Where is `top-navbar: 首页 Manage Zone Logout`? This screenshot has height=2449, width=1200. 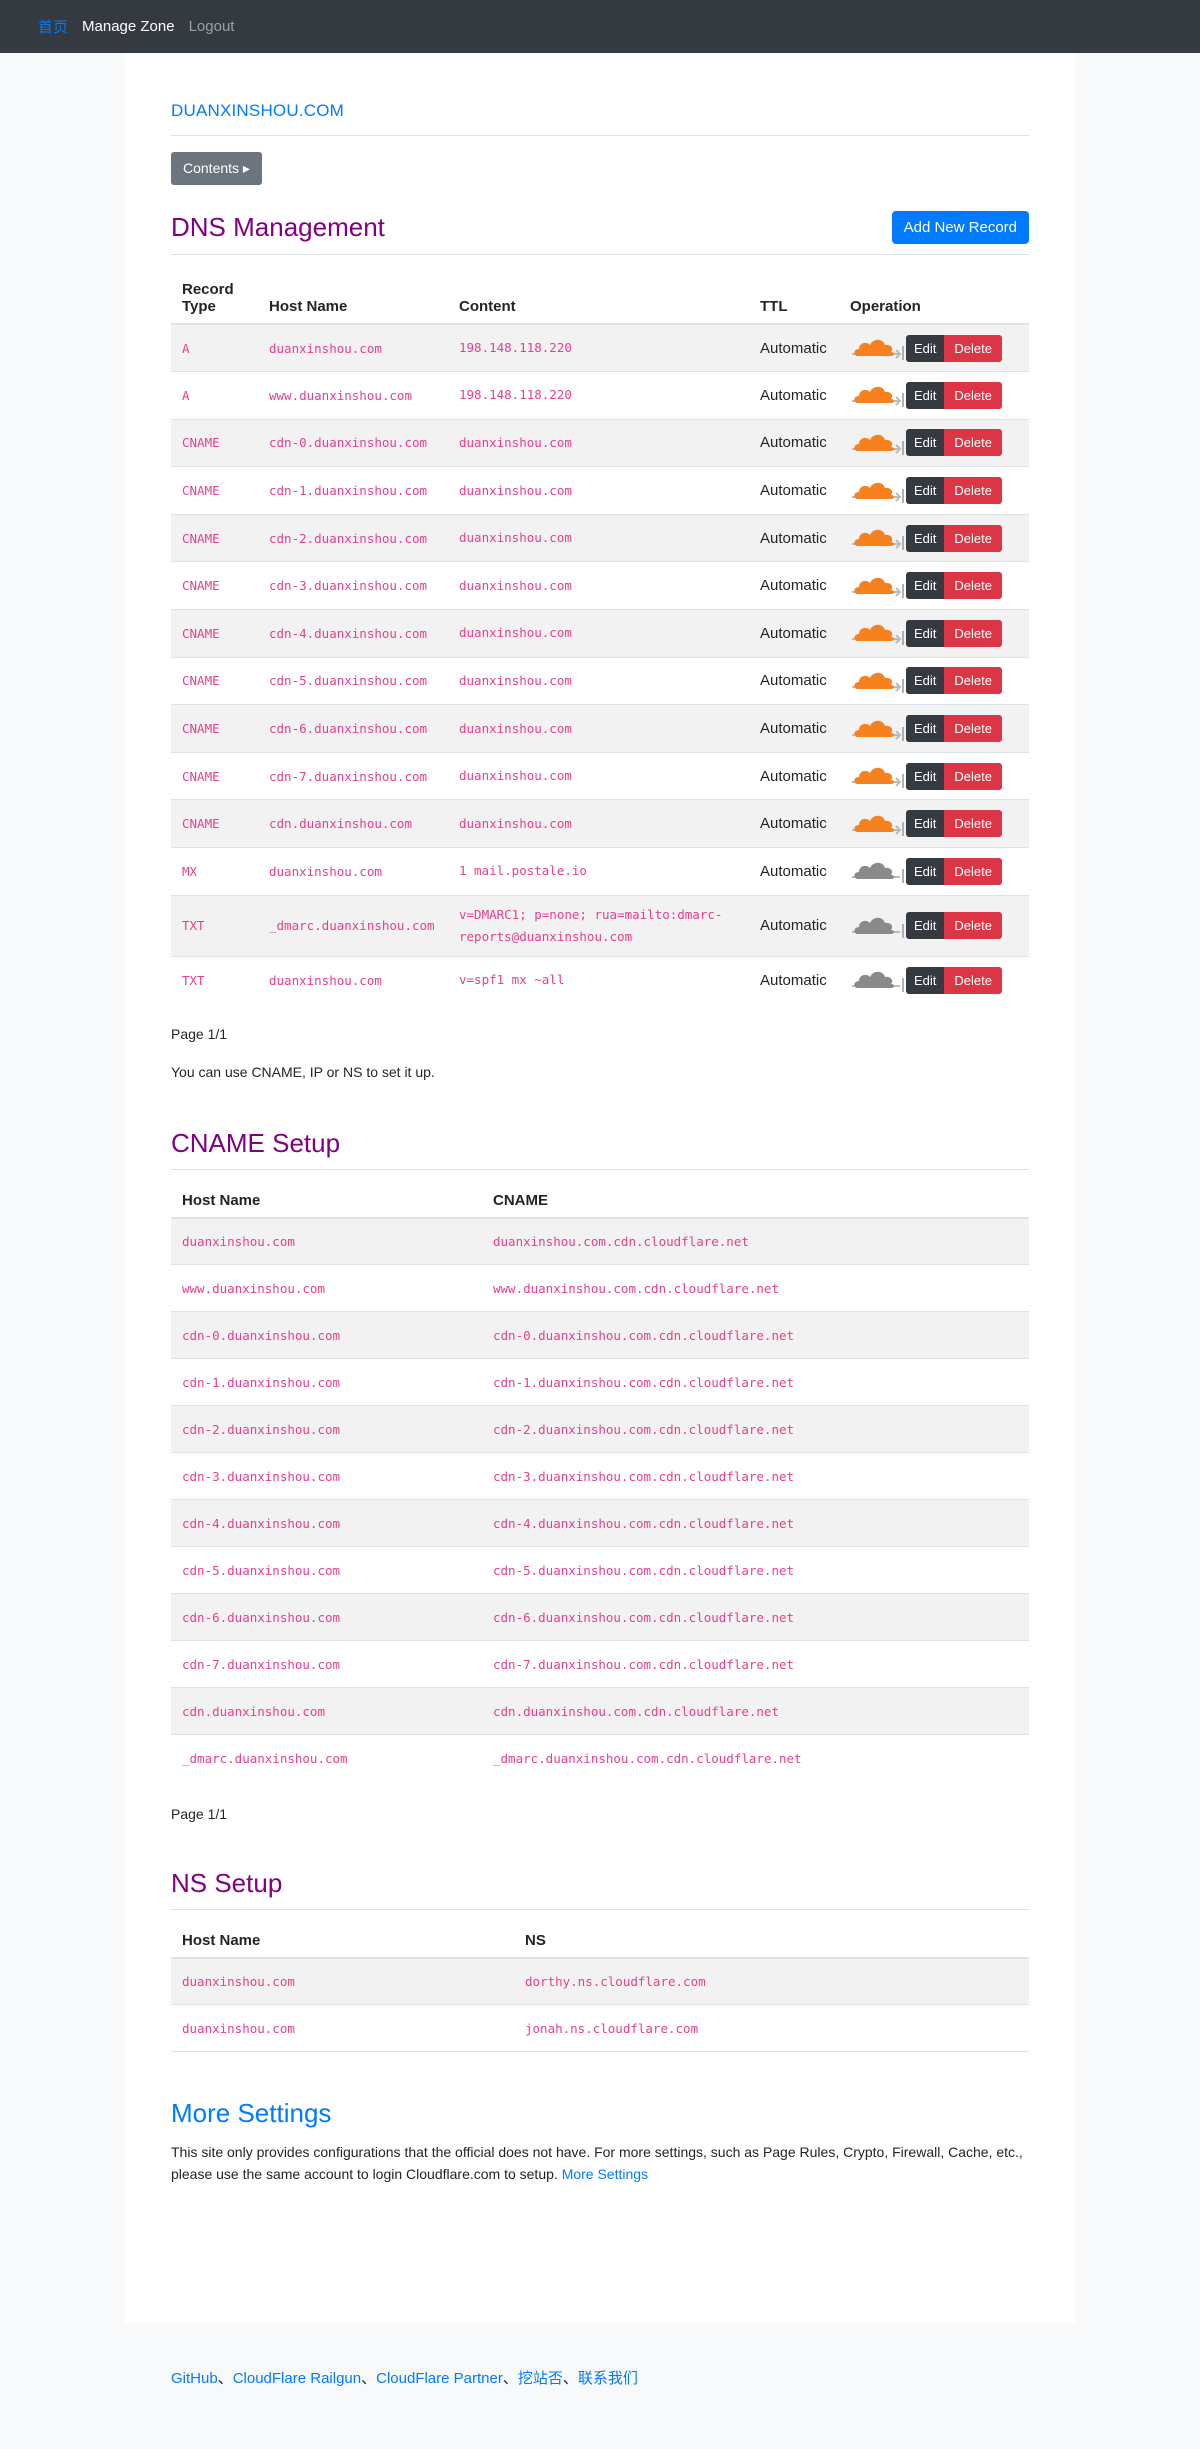
top-navbar: 首页 Manage Zone Logout is located at coordinates (600, 26).